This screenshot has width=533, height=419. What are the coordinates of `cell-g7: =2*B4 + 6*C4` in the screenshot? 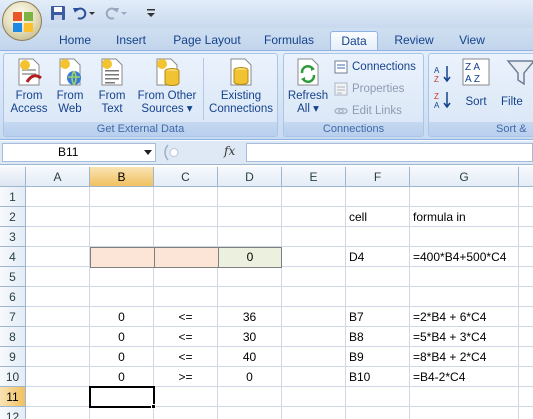 It's located at (464, 317).